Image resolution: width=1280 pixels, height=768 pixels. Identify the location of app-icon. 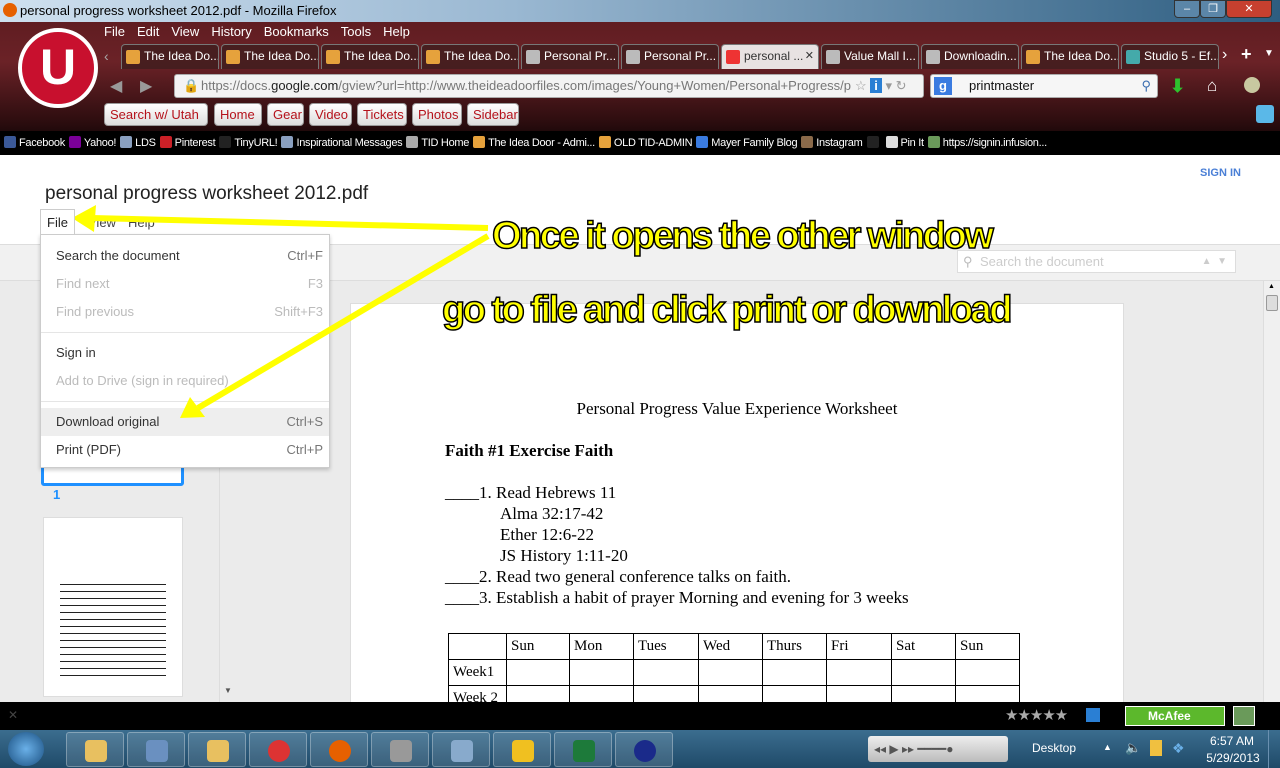
(401, 751).